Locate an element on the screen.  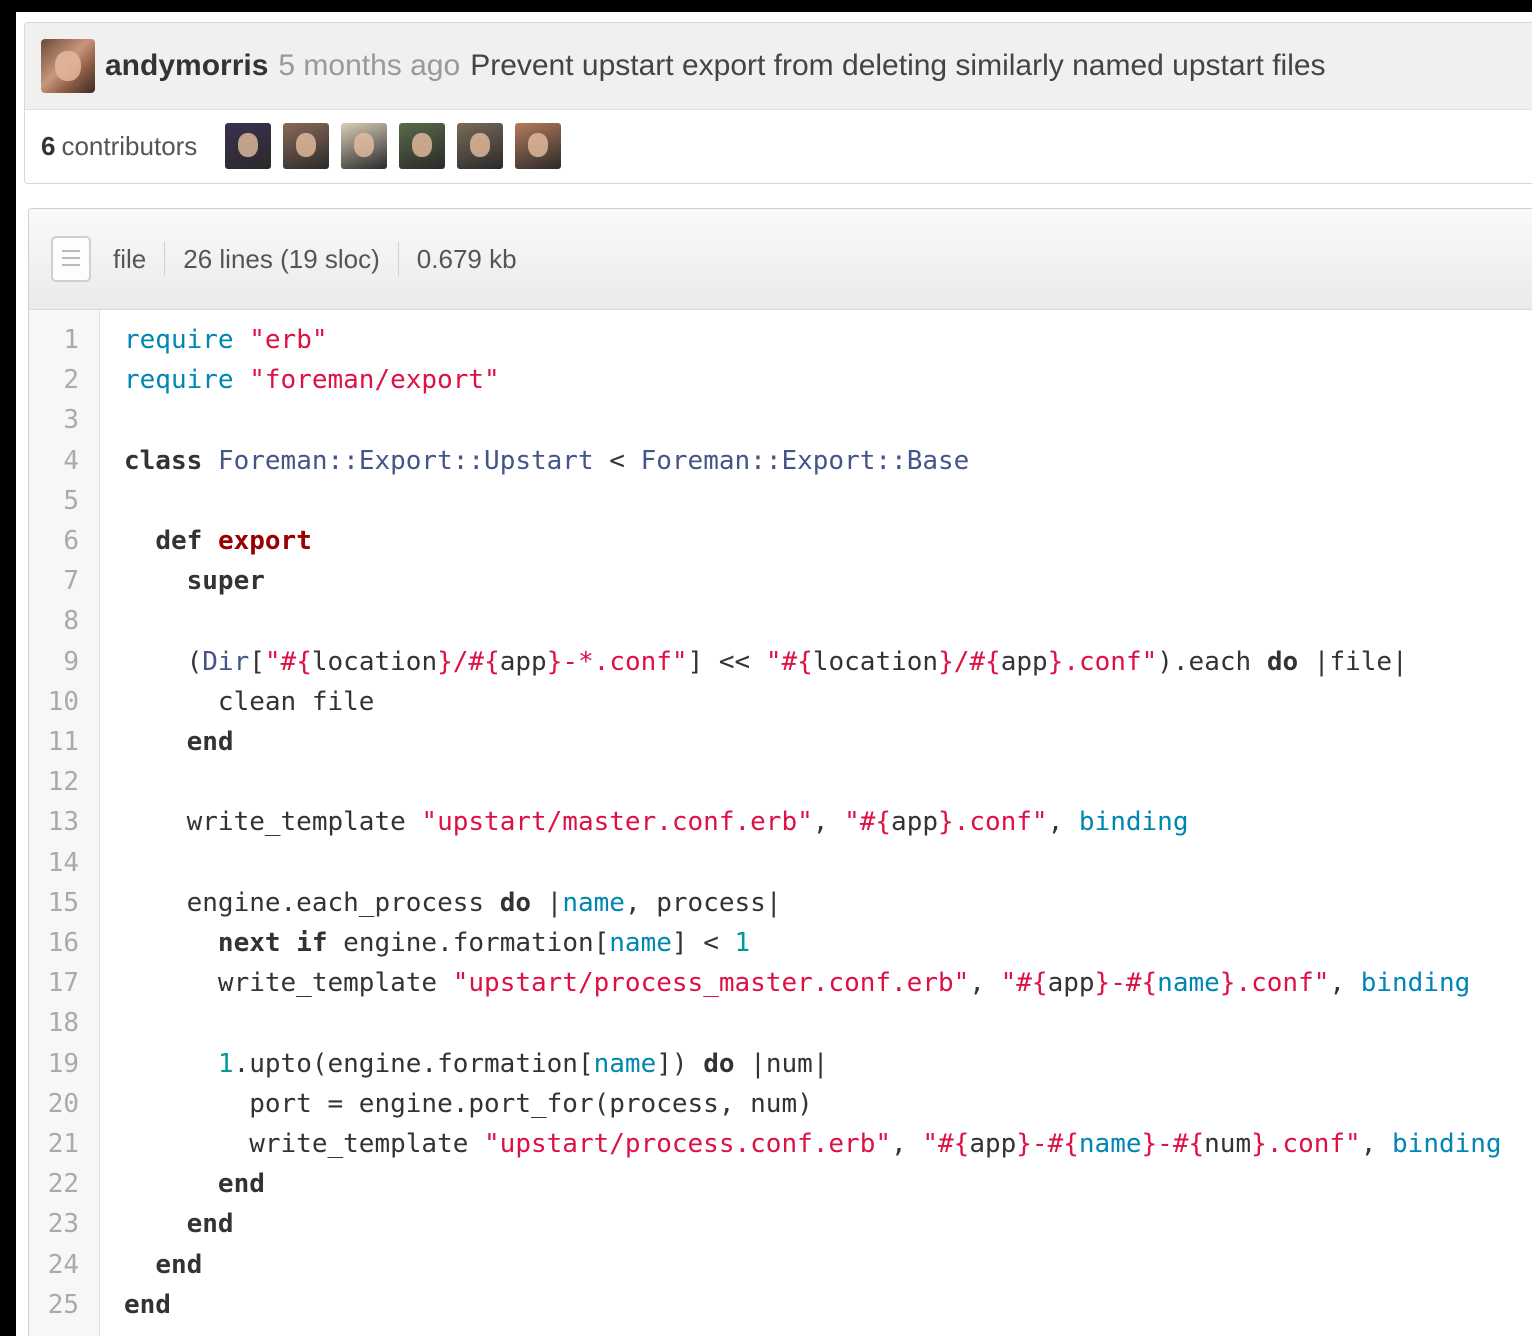
code-line: 11 end is located at coordinates (780, 742).